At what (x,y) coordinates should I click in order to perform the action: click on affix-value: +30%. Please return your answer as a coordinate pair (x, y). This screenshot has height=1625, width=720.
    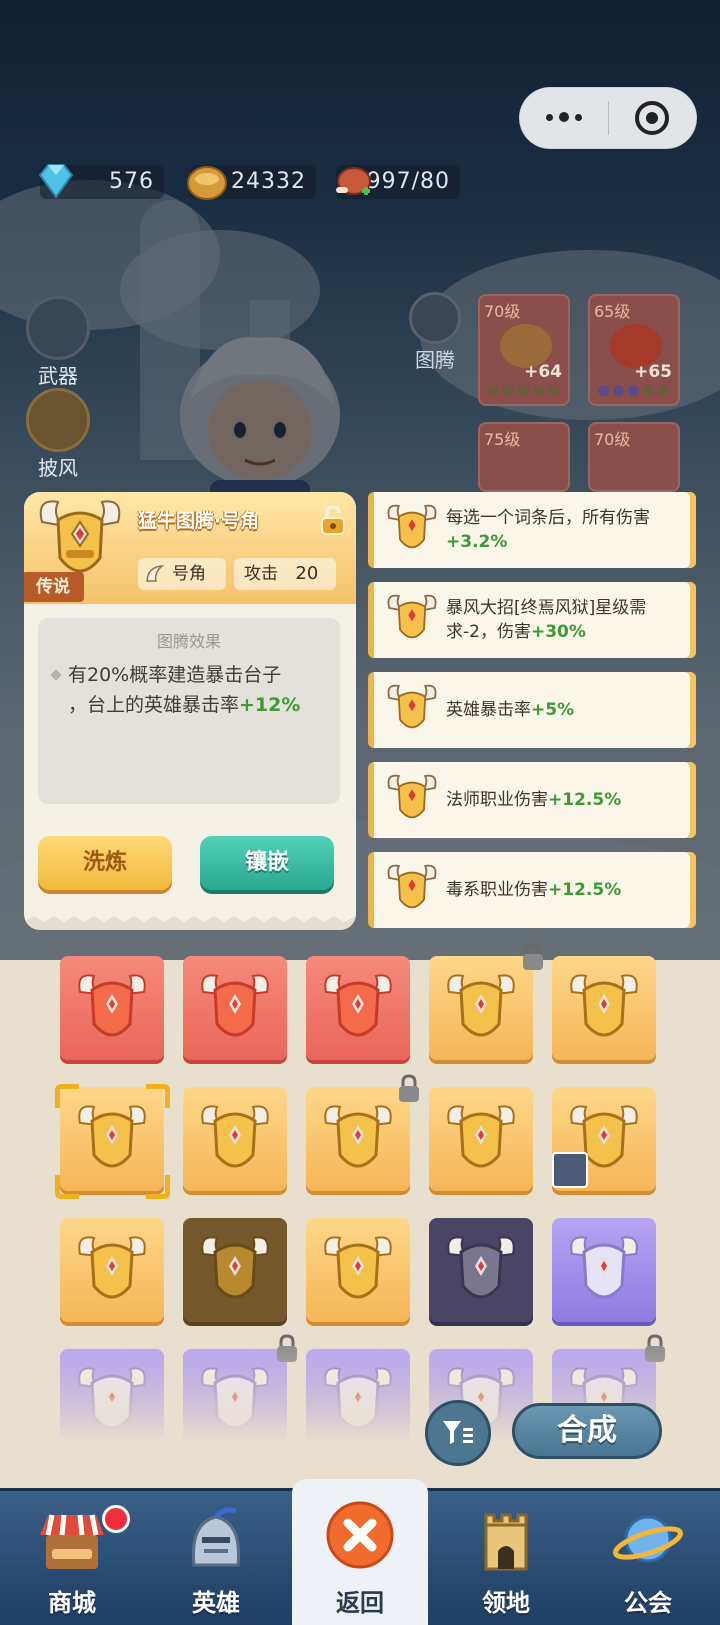
    Looking at the image, I should click on (558, 632).